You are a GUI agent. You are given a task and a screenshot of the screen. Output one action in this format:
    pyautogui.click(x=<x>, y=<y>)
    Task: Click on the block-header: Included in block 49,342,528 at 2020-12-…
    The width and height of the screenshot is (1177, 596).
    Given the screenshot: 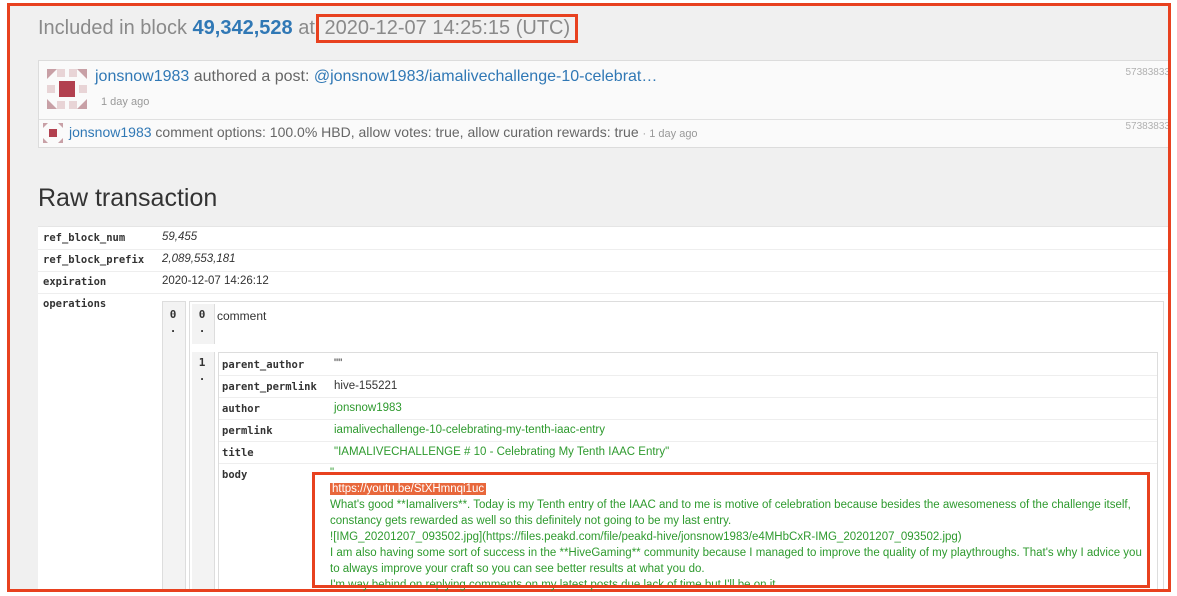 What is the action you would take?
    pyautogui.click(x=308, y=28)
    